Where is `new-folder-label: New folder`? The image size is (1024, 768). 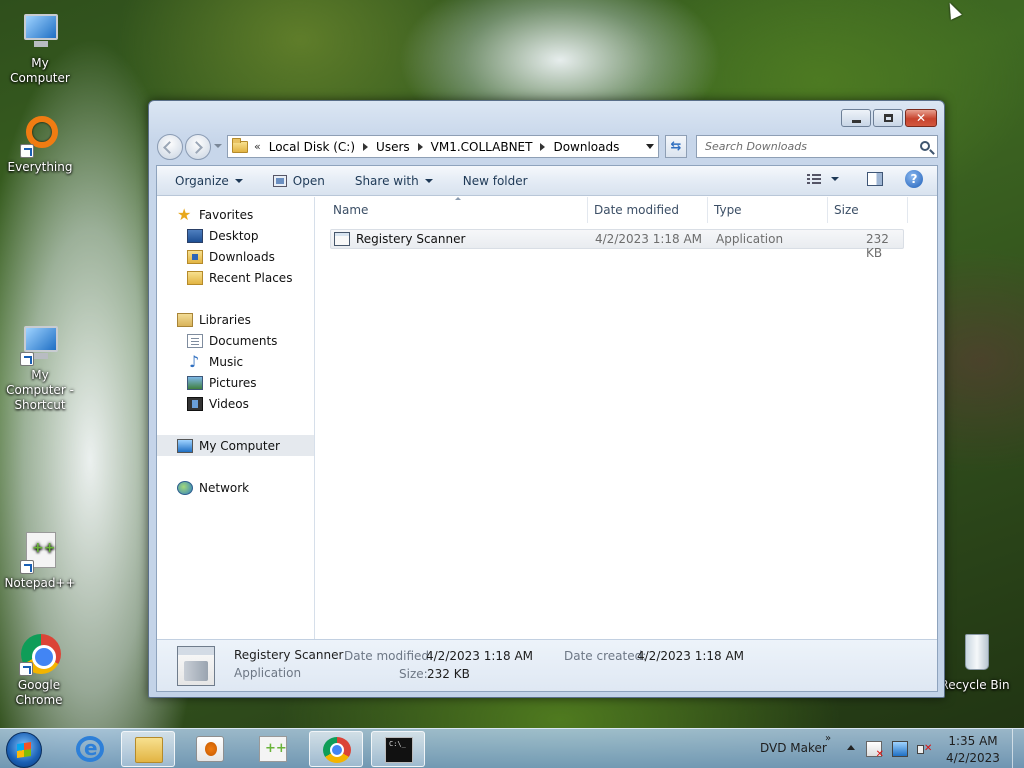
new-folder-label: New folder is located at coordinates (495, 180).